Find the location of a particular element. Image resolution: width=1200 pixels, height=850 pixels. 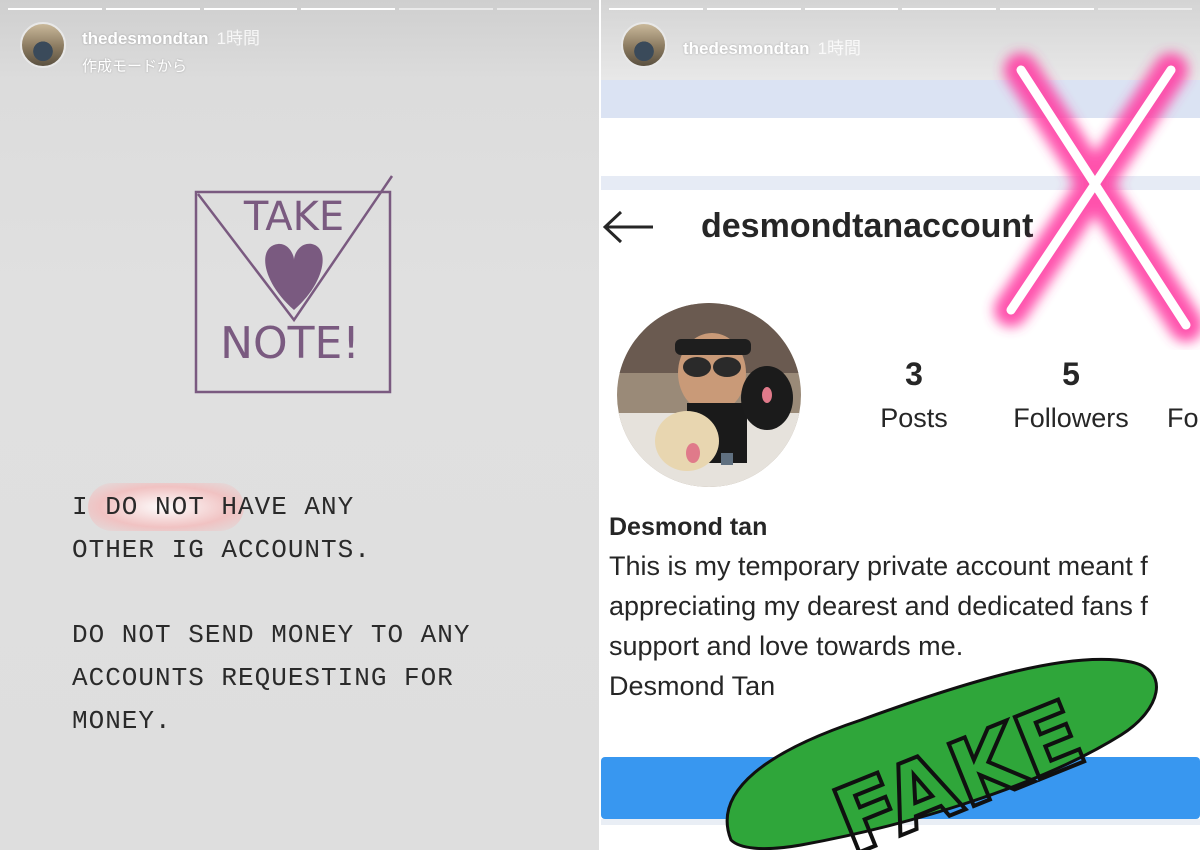

posts-stat: 3 Posts is located at coordinates (914, 395).